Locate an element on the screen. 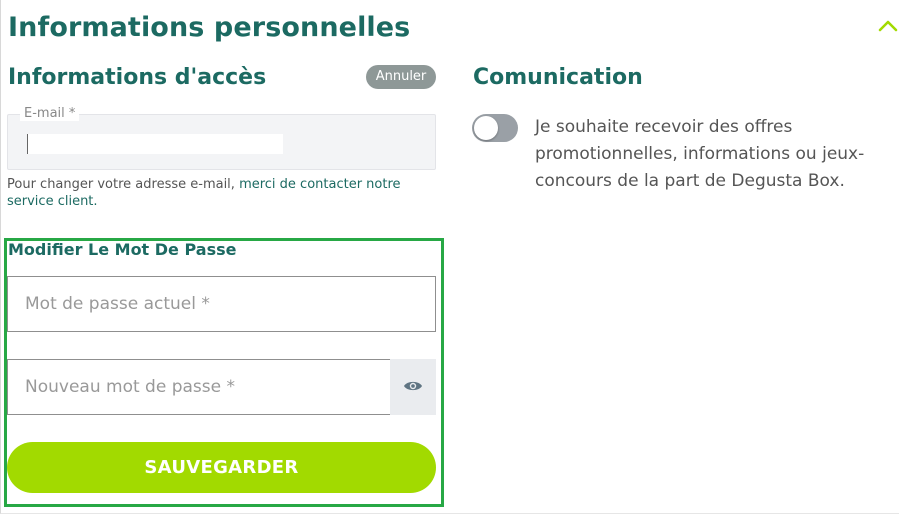  eye-icon is located at coordinates (413, 387).